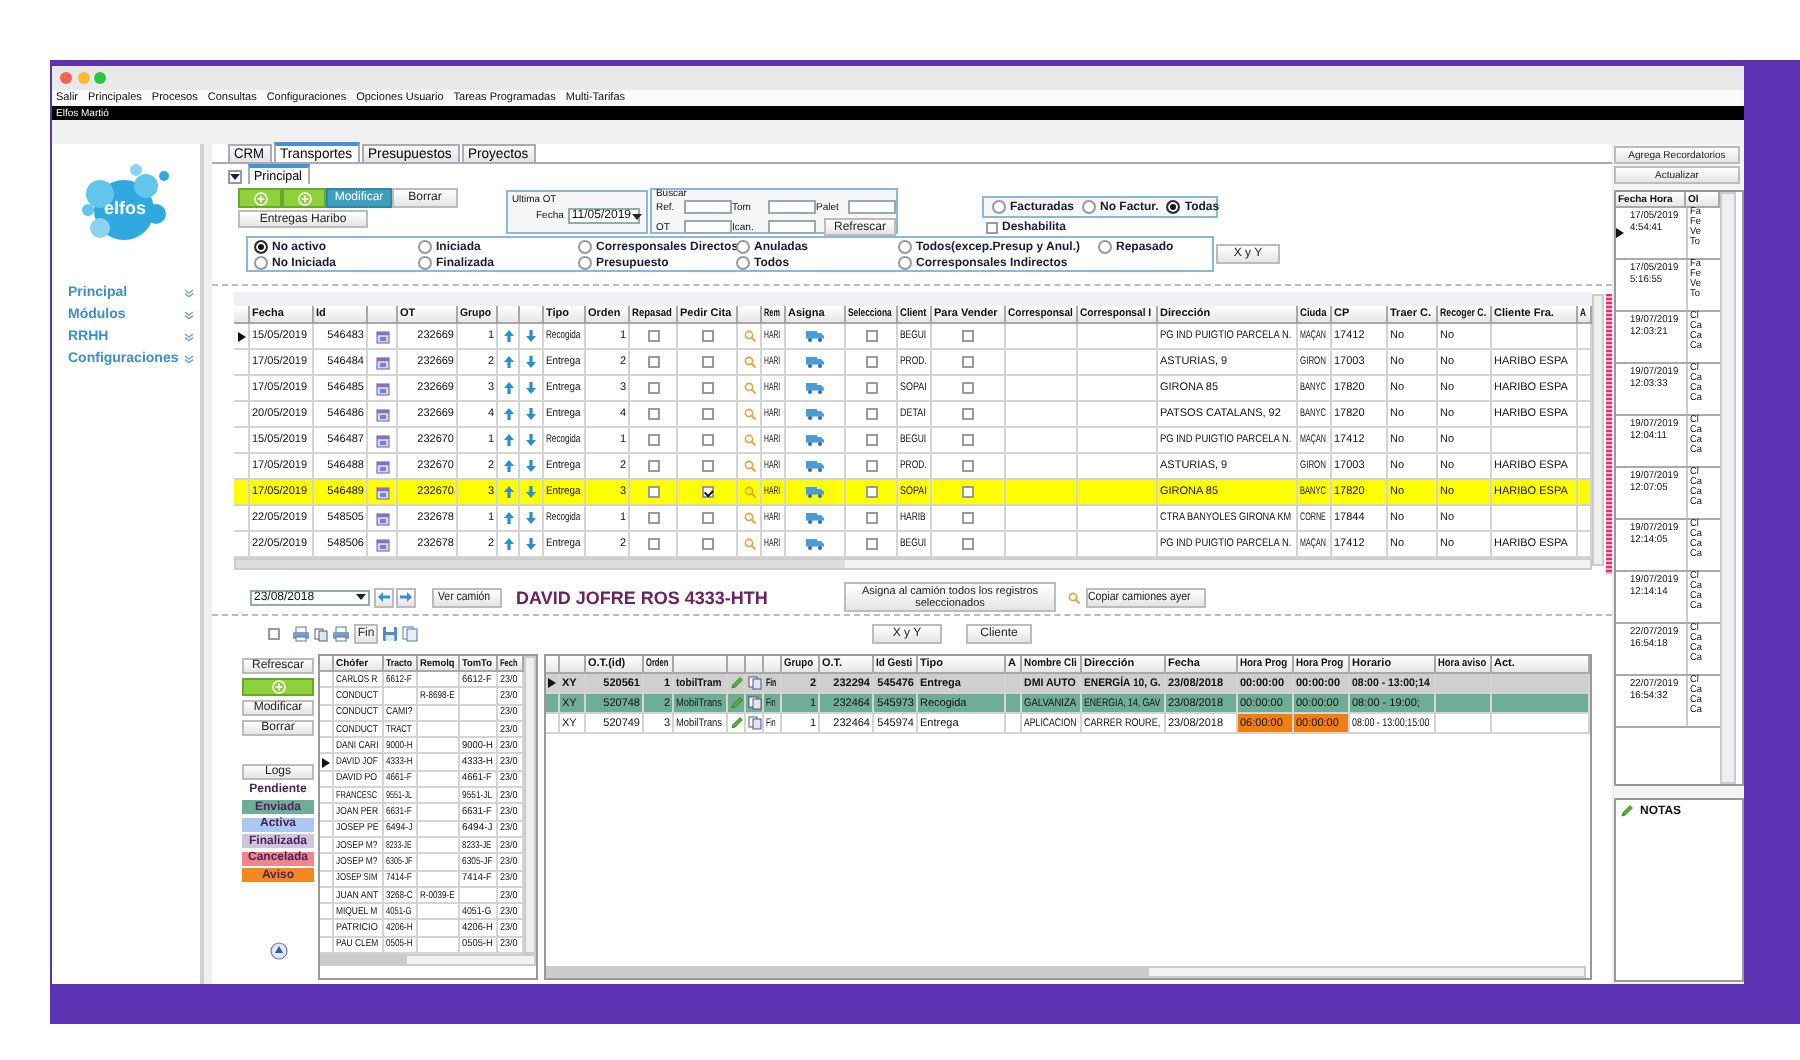  What do you see at coordinates (321, 634) in the screenshot?
I see `documents-icon` at bounding box center [321, 634].